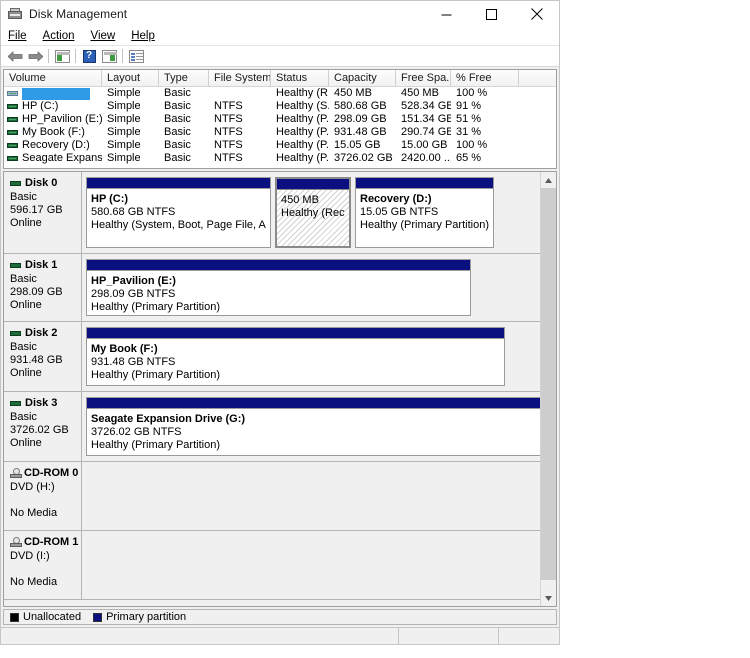  What do you see at coordinates (89, 56) in the screenshot?
I see `help-icon: ?` at bounding box center [89, 56].